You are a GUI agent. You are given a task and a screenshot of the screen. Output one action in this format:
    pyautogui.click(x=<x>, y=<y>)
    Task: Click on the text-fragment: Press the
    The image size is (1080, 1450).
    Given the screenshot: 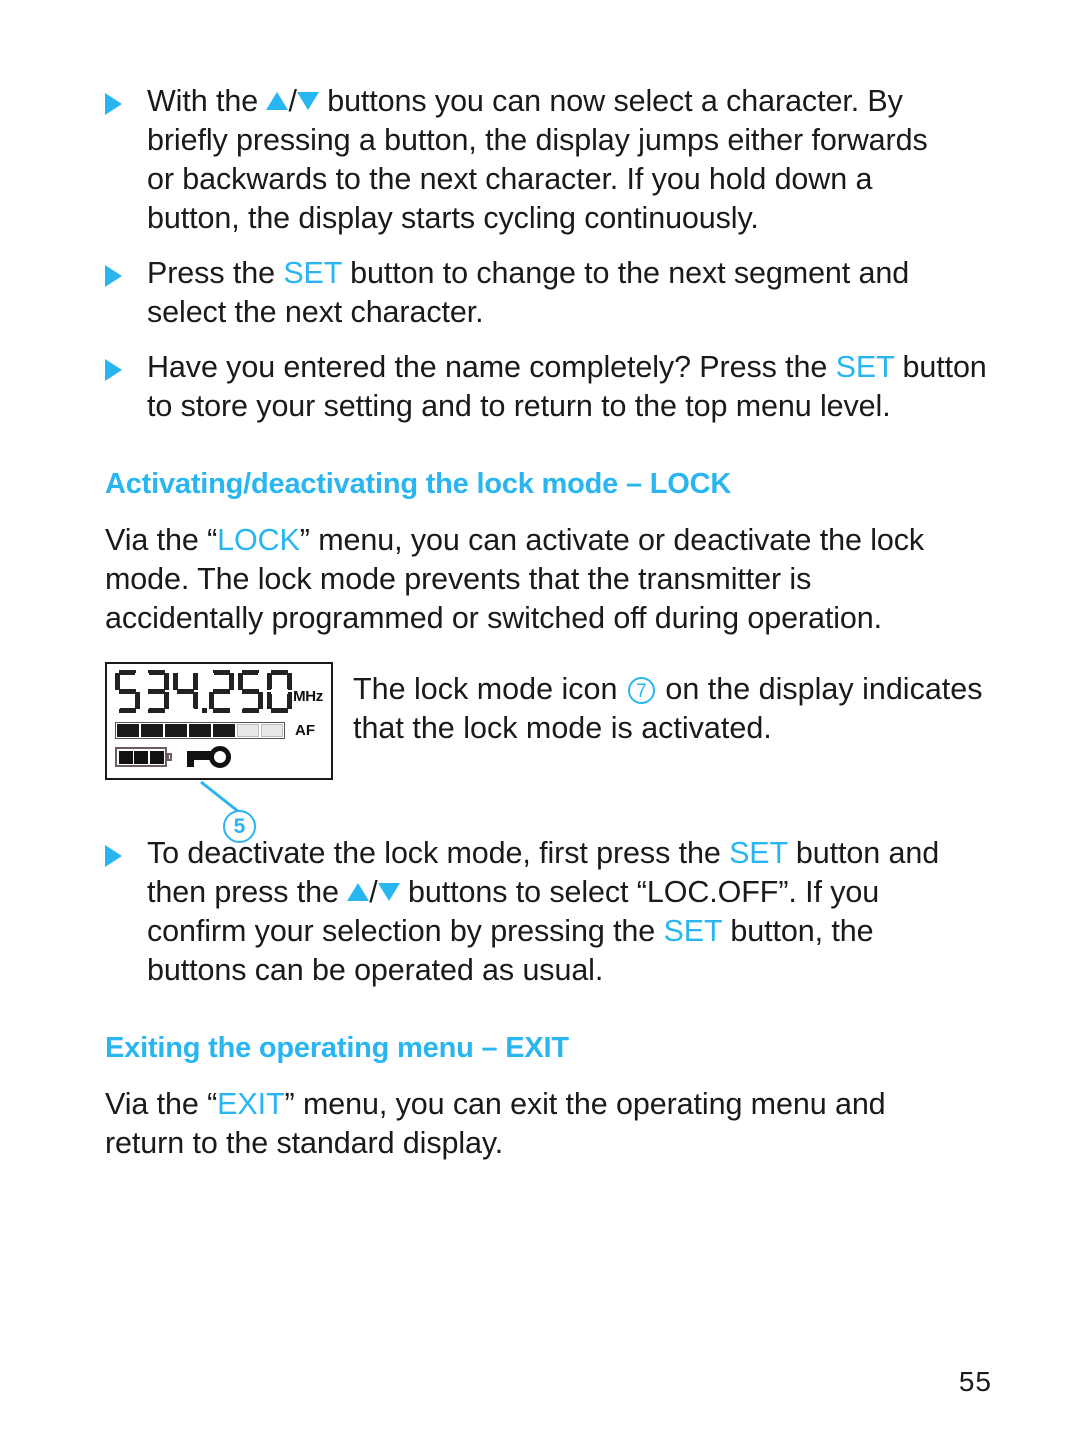 What is the action you would take?
    pyautogui.click(x=215, y=273)
    